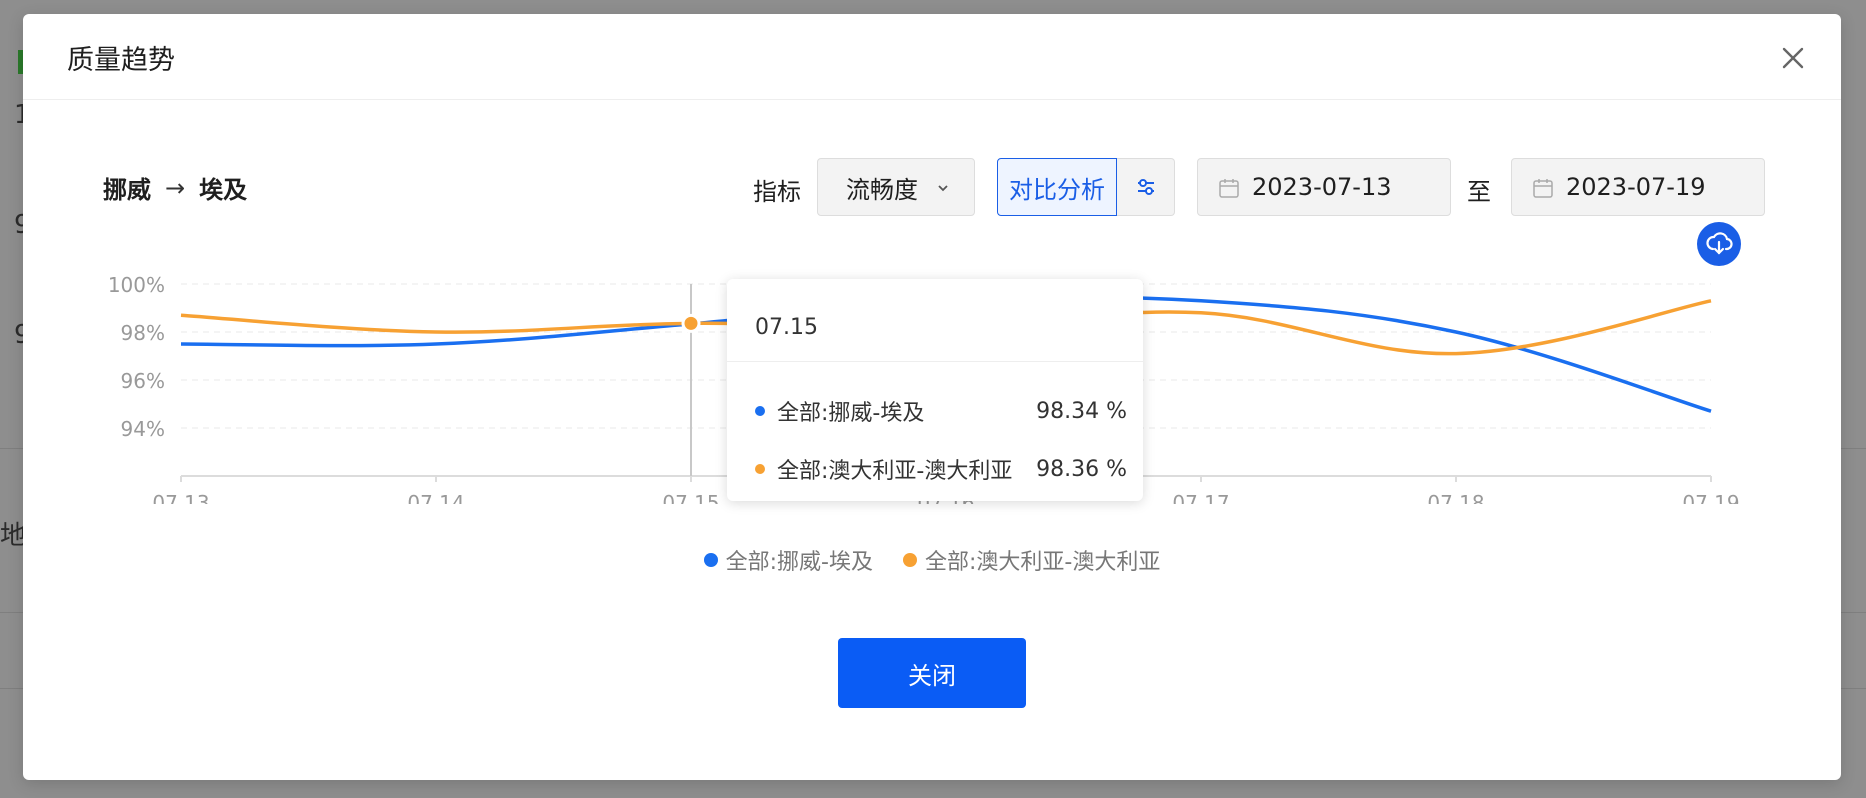 Image resolution: width=1866 pixels, height=798 pixels. Describe the element at coordinates (690, 497) in the screenshot. I see `x-tick-label: 07.15` at that location.